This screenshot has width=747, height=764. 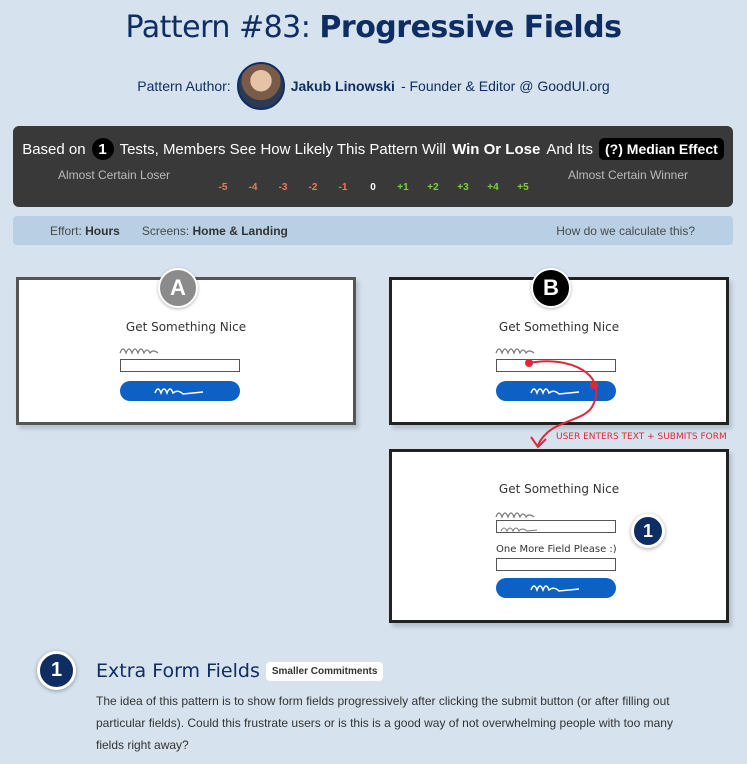 I want to click on tests-count-badge: 1, so click(x=102, y=149).